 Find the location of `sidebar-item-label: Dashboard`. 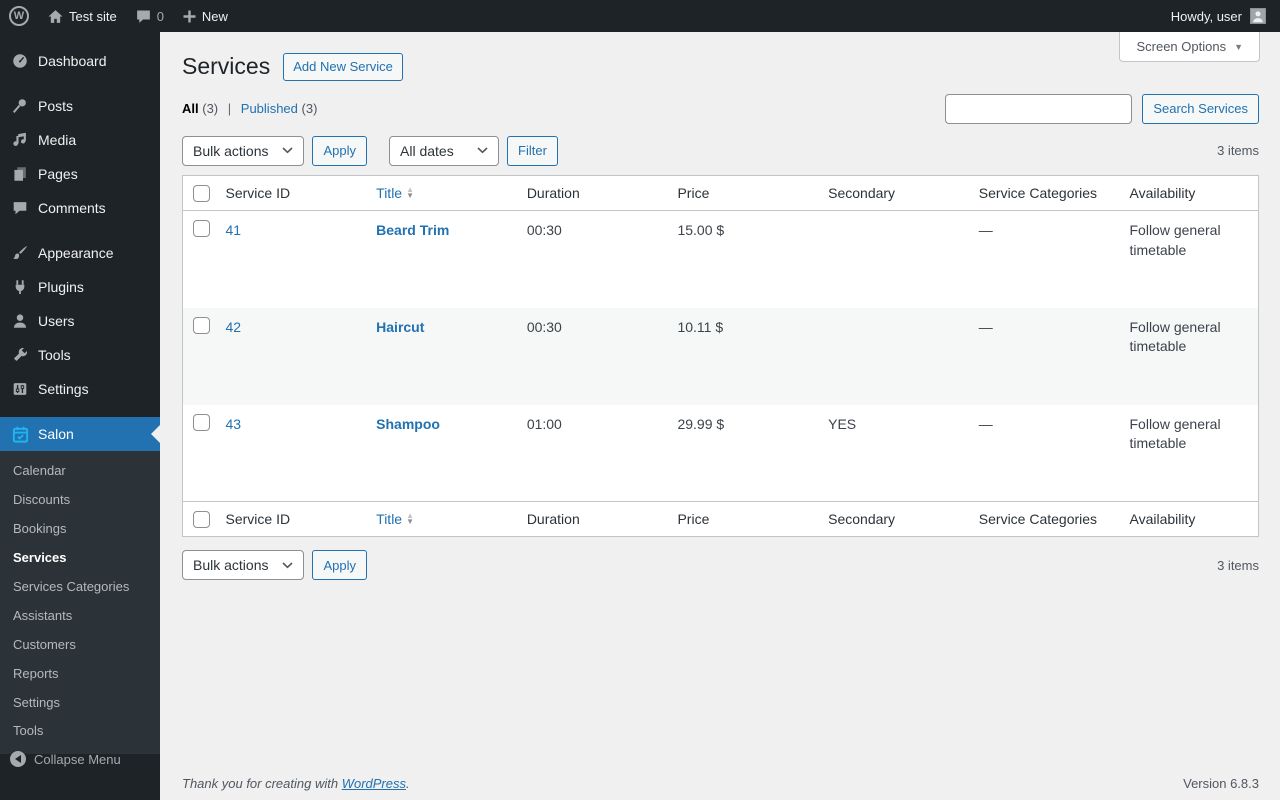

sidebar-item-label: Dashboard is located at coordinates (72, 61).